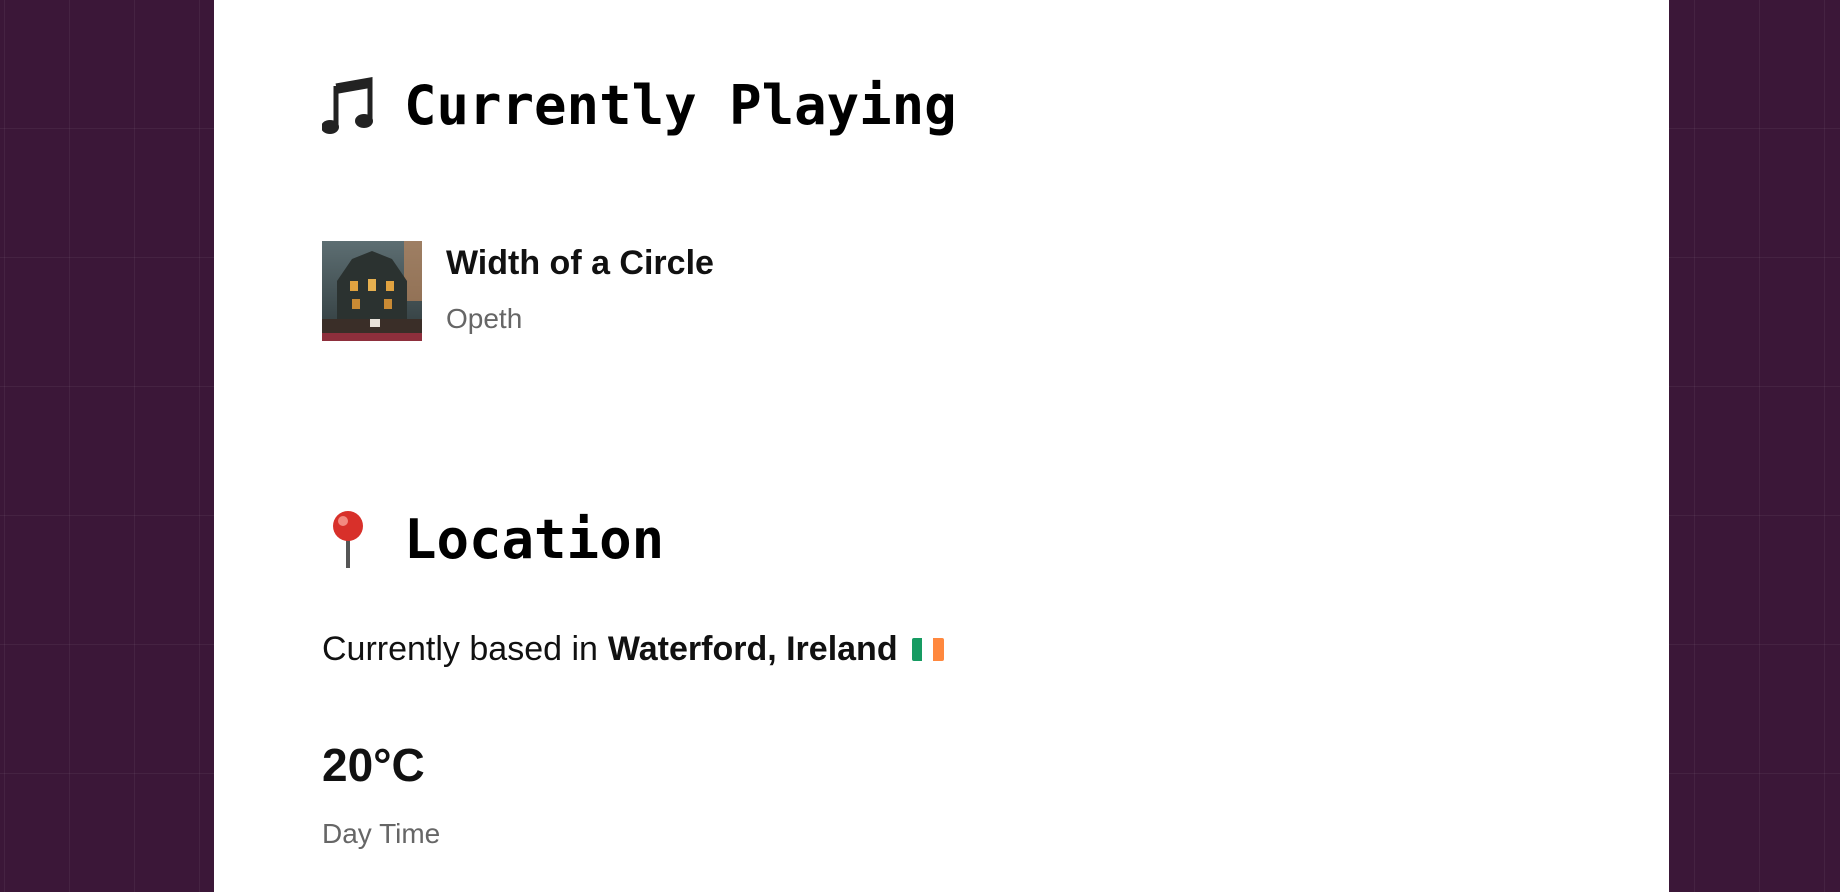 This screenshot has height=892, width=1840. I want to click on round-pushpin-icon, so click(348, 540).